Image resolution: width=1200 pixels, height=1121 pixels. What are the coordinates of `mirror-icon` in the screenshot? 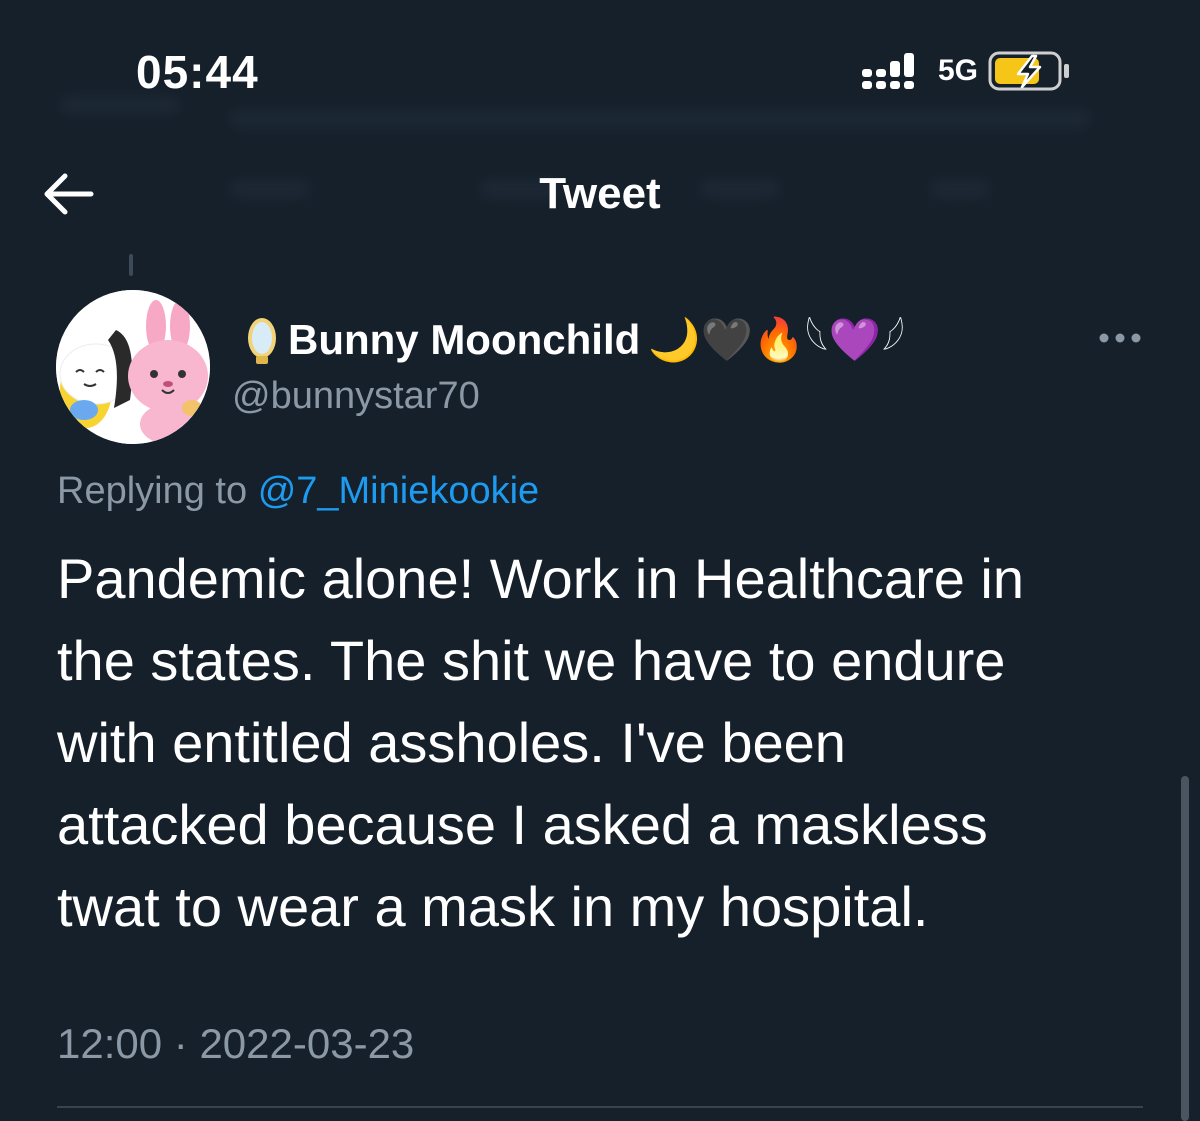 It's located at (262, 341).